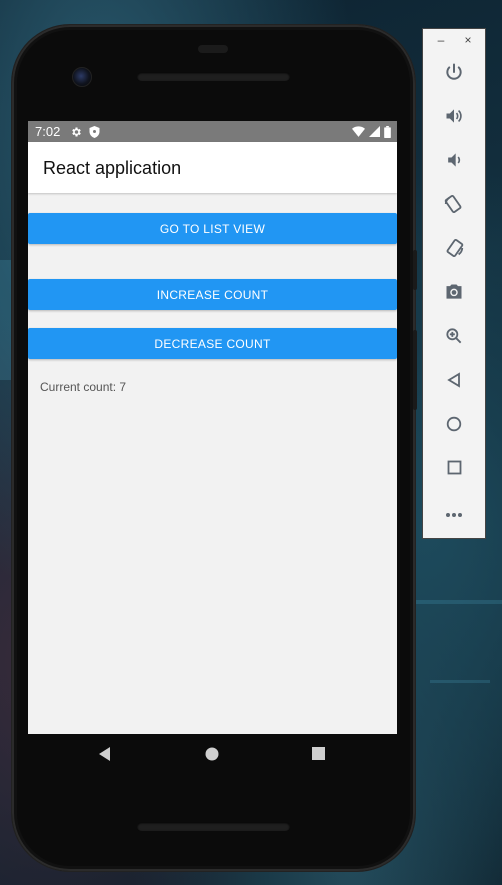 The image size is (502, 885). I want to click on more-button, so click(454, 514).